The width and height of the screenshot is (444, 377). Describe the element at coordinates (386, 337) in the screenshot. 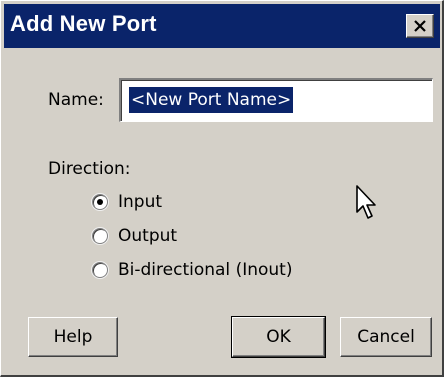

I see `cancel-button: Cancel` at that location.